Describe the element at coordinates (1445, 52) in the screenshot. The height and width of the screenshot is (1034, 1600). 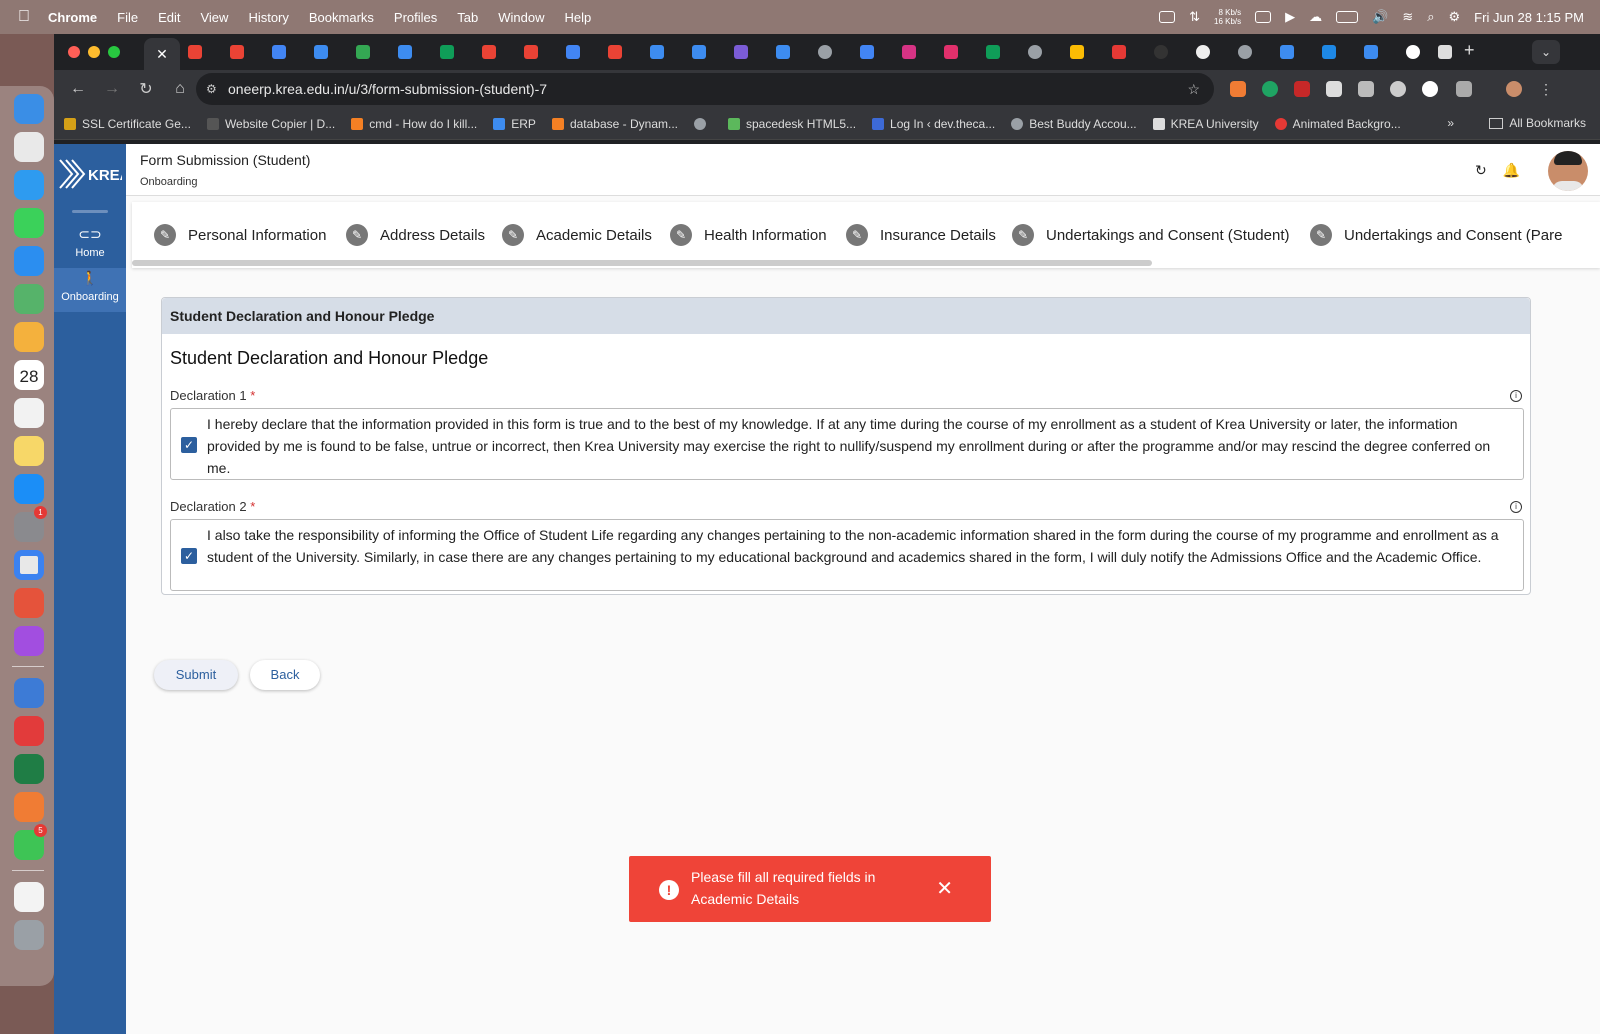
I see `tab-chatgpt` at that location.